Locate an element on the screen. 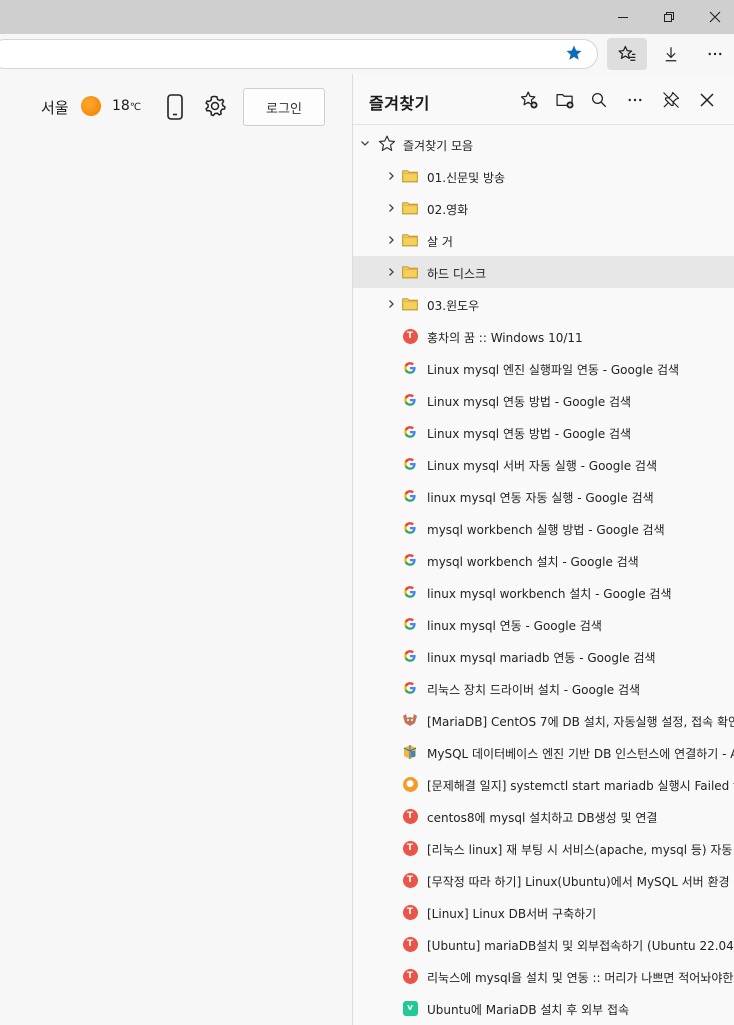 This screenshot has width=734, height=1025. minimize-button is located at coordinates (623, 17).